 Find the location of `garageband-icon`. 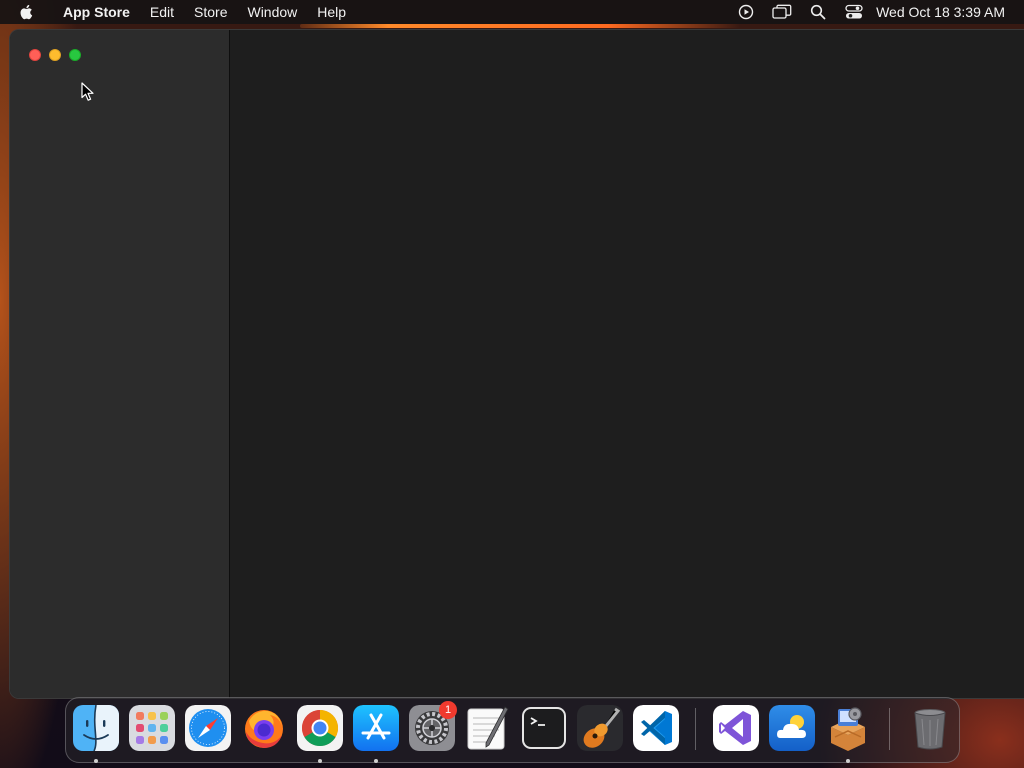

garageband-icon is located at coordinates (600, 728).